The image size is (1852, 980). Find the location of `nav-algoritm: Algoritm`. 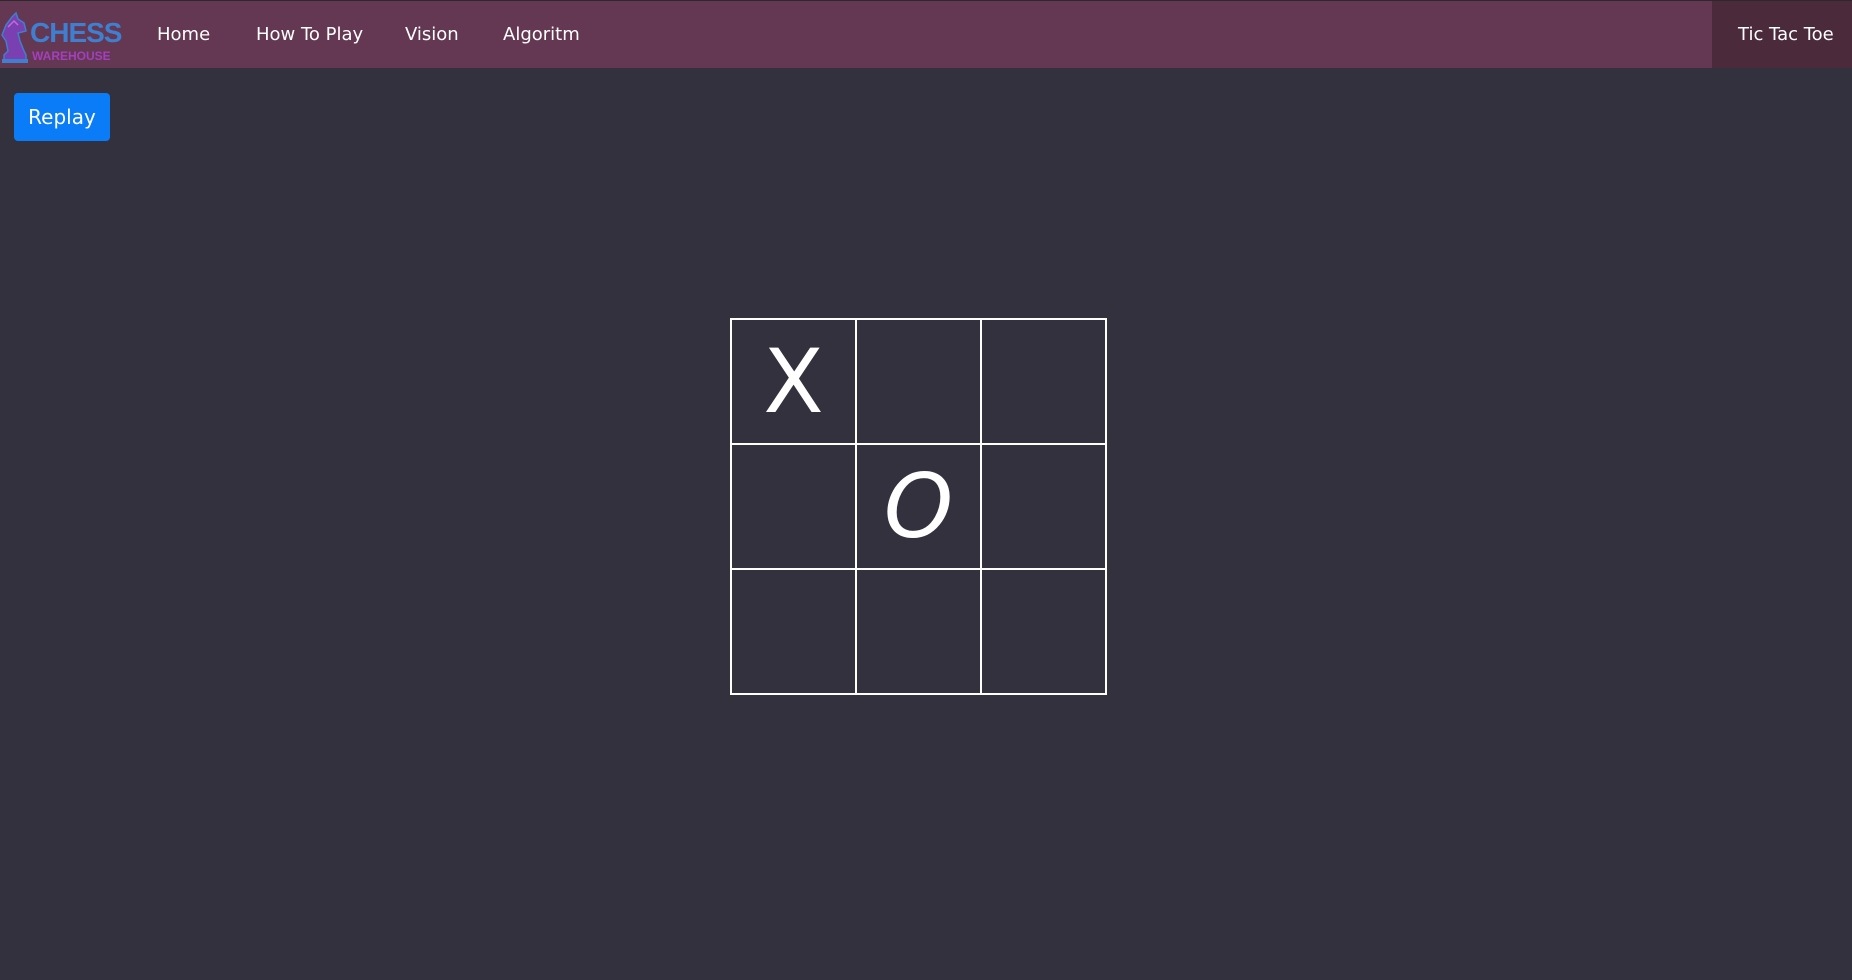

nav-algoritm: Algoritm is located at coordinates (541, 35).